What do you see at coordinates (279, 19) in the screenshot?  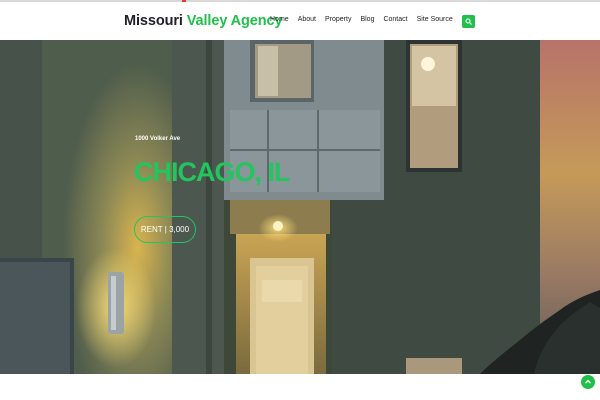 I see `nav-item-home: Home` at bounding box center [279, 19].